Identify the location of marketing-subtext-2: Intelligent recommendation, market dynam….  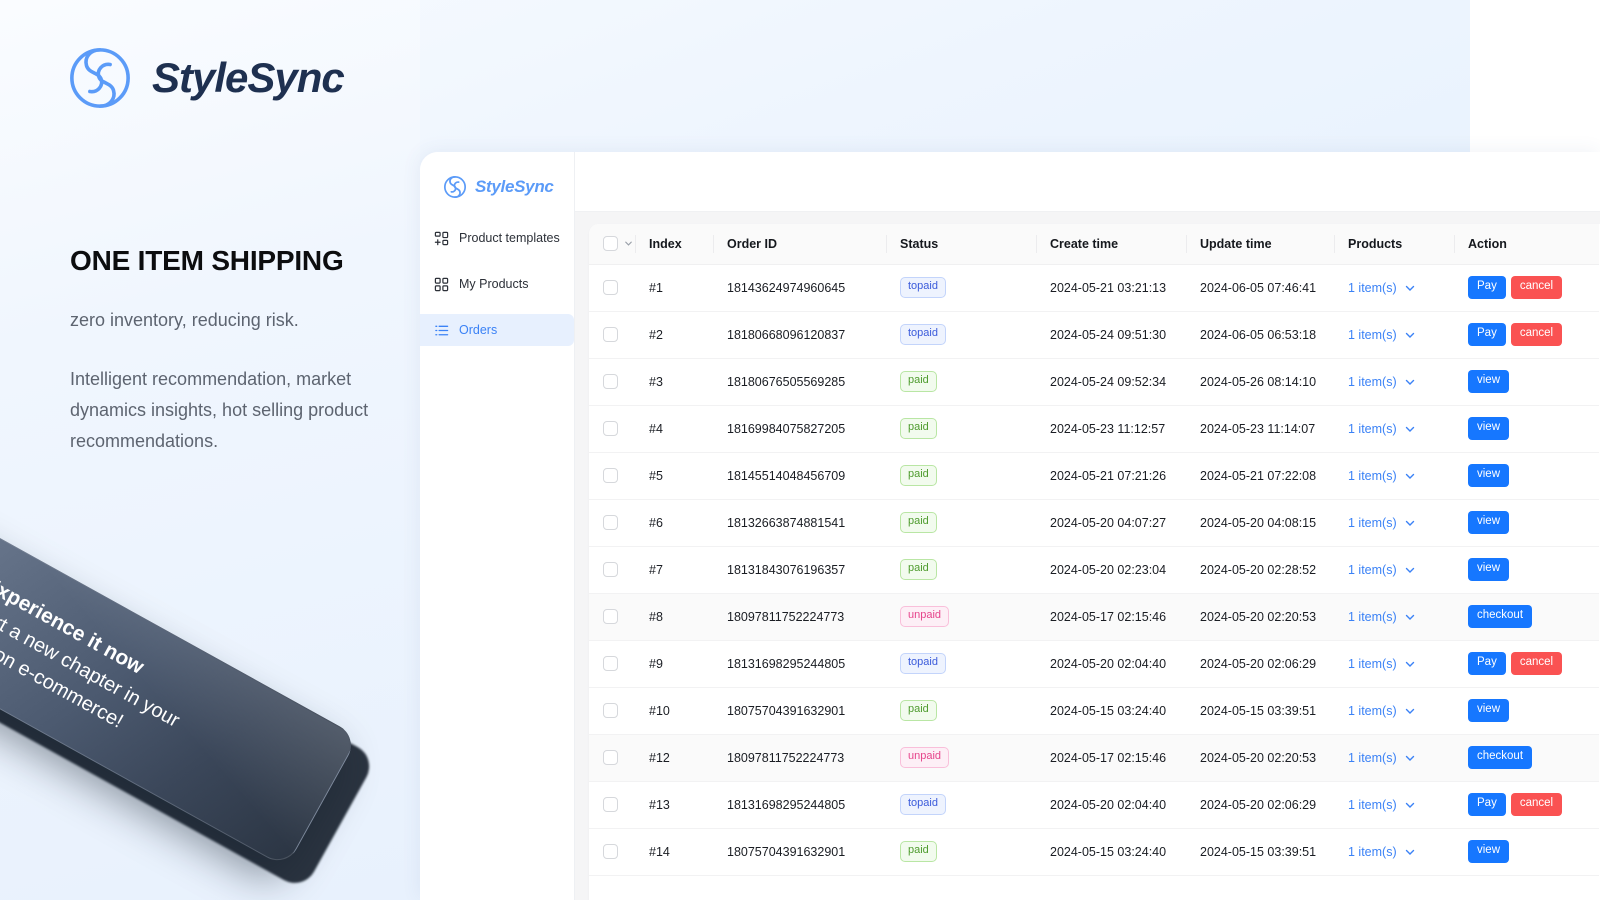
(219, 410).